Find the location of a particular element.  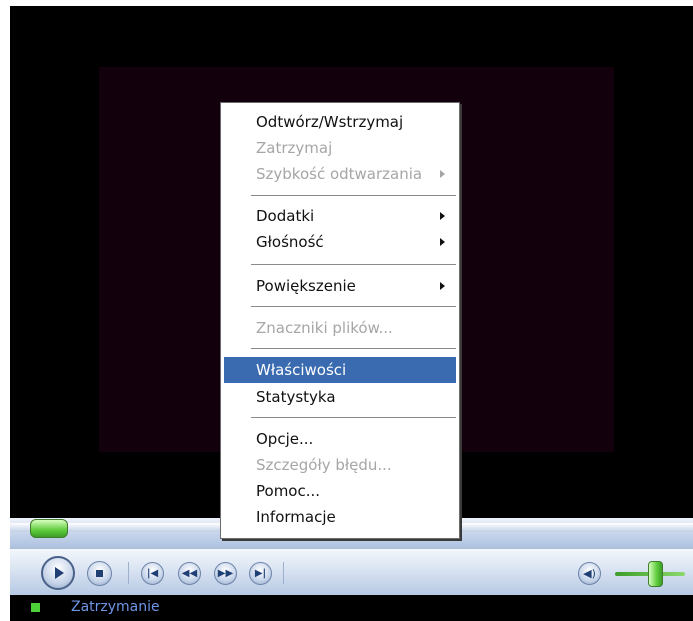

next-icon: ▶| is located at coordinates (260, 573).